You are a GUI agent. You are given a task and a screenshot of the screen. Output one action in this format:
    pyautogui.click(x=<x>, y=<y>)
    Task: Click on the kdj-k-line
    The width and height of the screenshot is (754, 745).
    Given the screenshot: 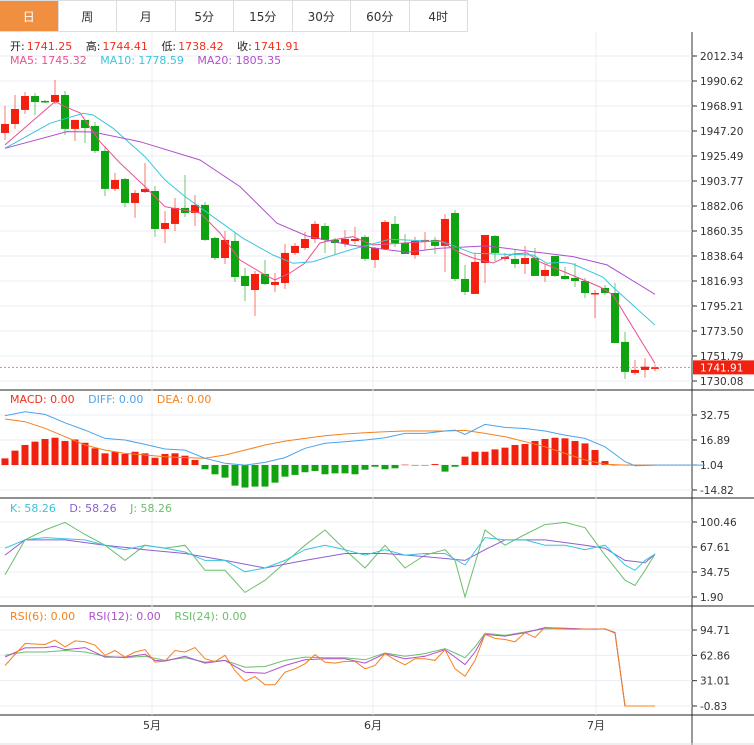 What is the action you would take?
    pyautogui.click(x=330, y=555)
    